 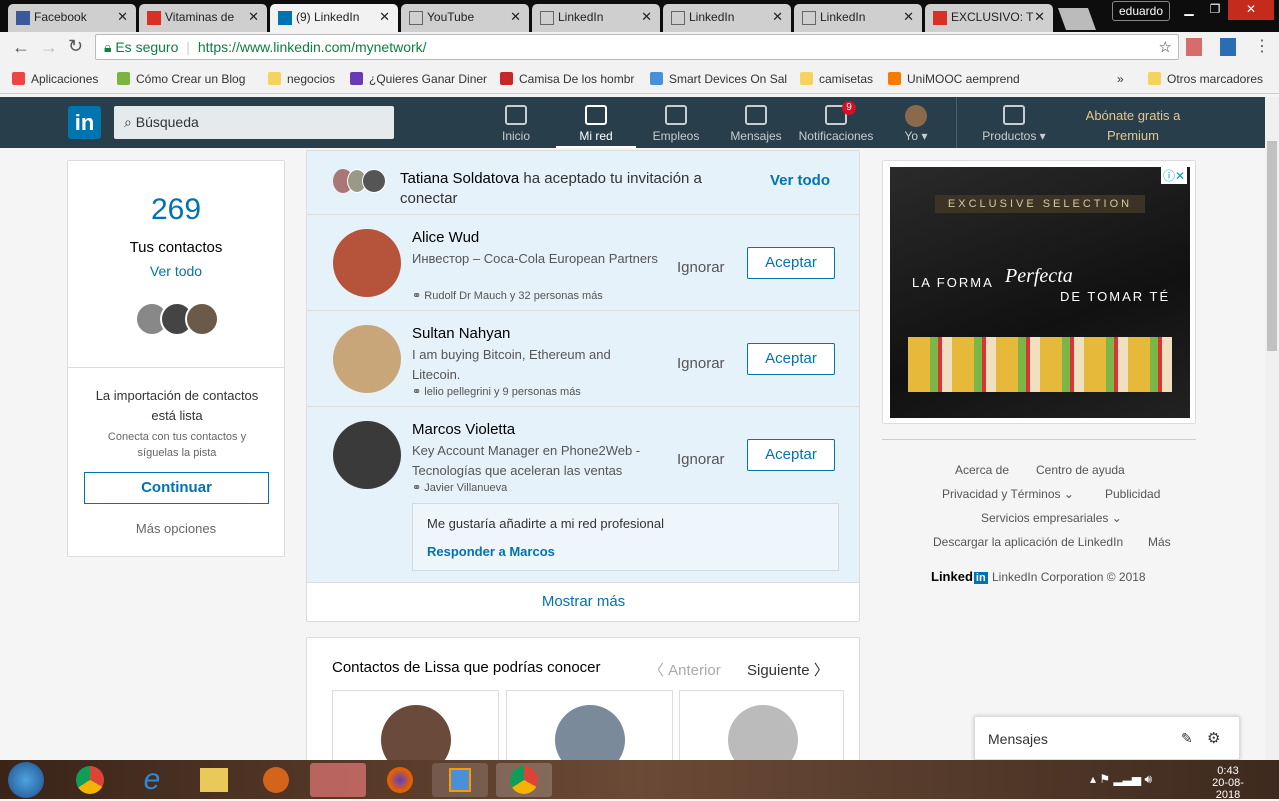 What do you see at coordinates (1077, 19) in the screenshot?
I see `new-tab-button` at bounding box center [1077, 19].